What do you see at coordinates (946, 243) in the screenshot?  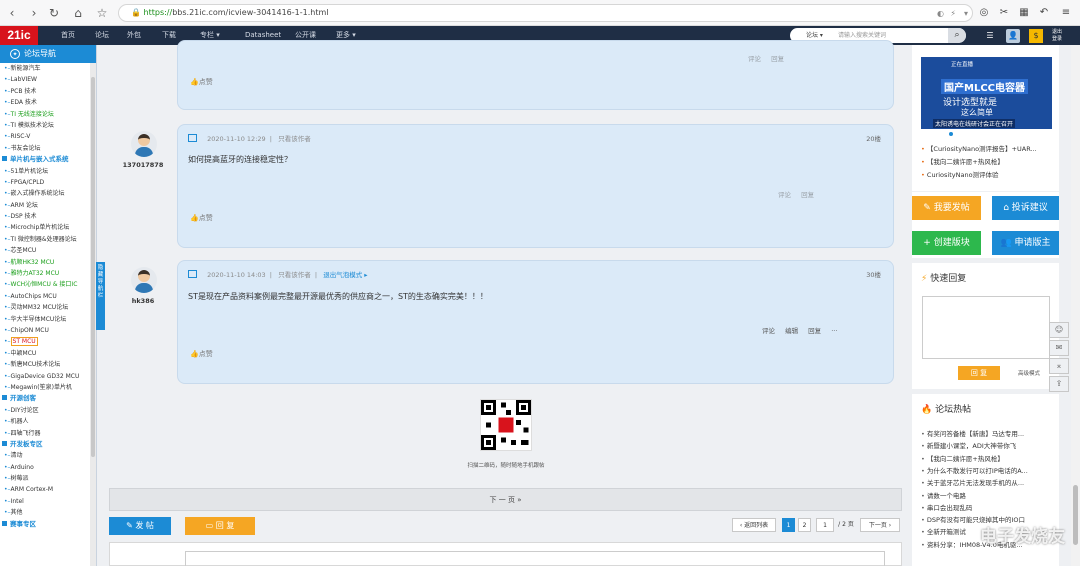 I see `create-board-button: + 创建版块` at bounding box center [946, 243].